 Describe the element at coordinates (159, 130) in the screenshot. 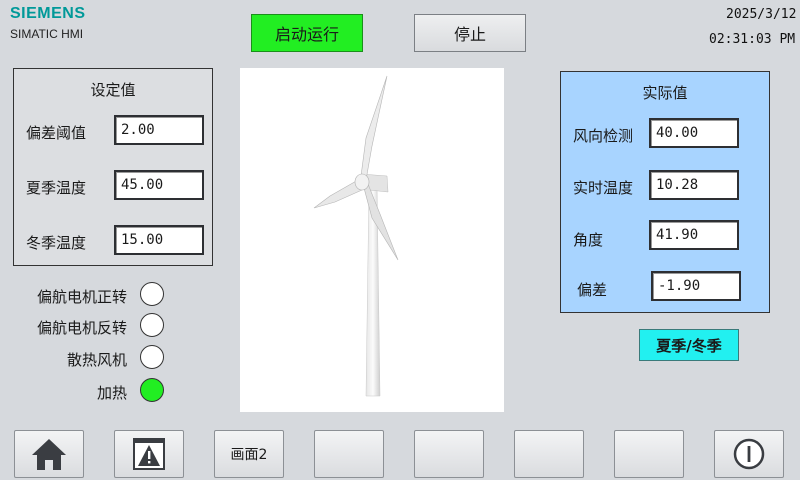

I see `deviation-threshold-input: 2.00` at that location.